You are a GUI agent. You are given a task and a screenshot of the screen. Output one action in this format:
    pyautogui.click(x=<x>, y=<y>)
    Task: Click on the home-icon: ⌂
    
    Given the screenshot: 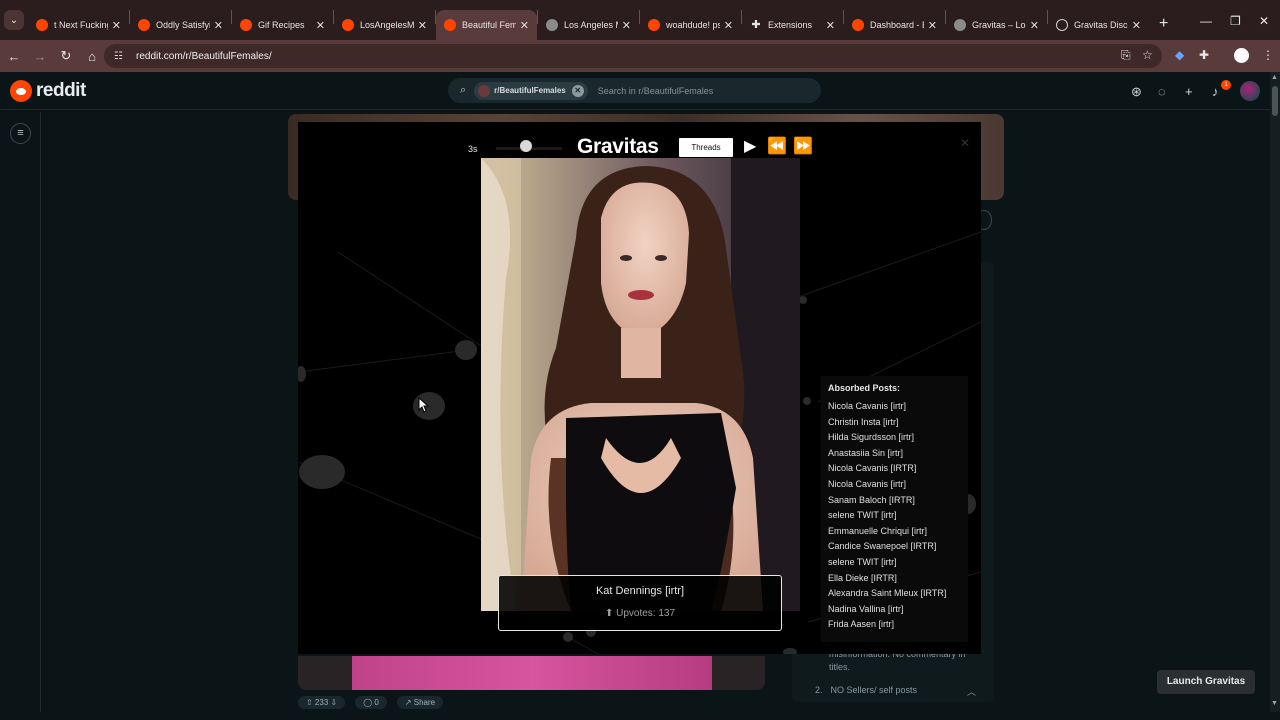 What is the action you would take?
    pyautogui.click(x=92, y=56)
    